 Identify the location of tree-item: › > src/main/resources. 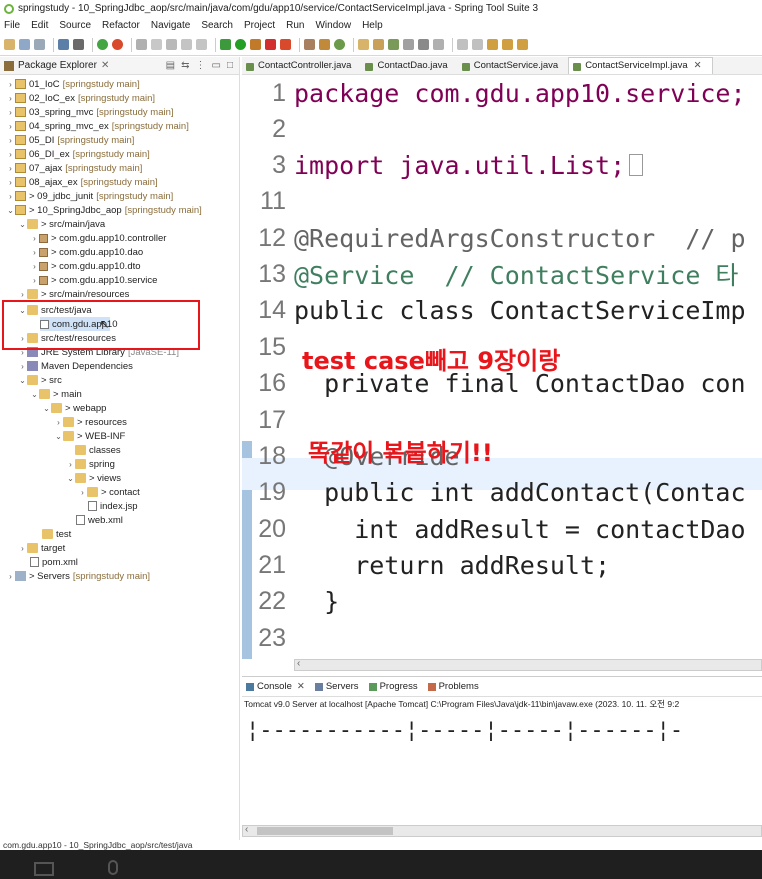
(73, 294).